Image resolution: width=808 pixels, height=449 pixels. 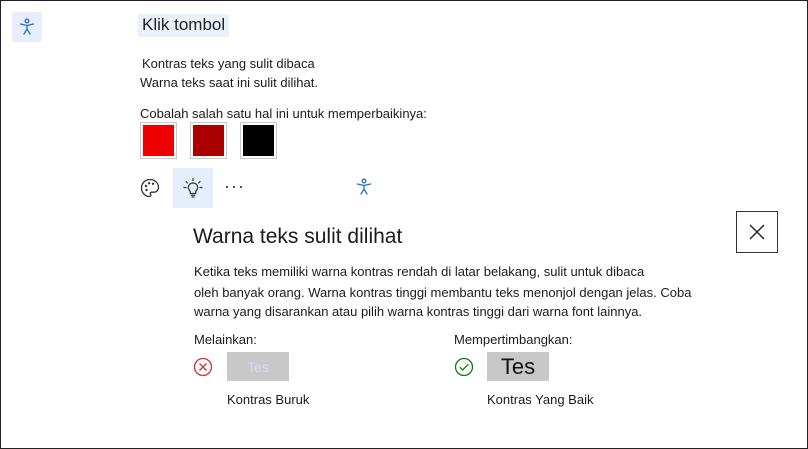 I want to click on good-contrast-caption: Kontras Yang Baik, so click(x=540, y=399).